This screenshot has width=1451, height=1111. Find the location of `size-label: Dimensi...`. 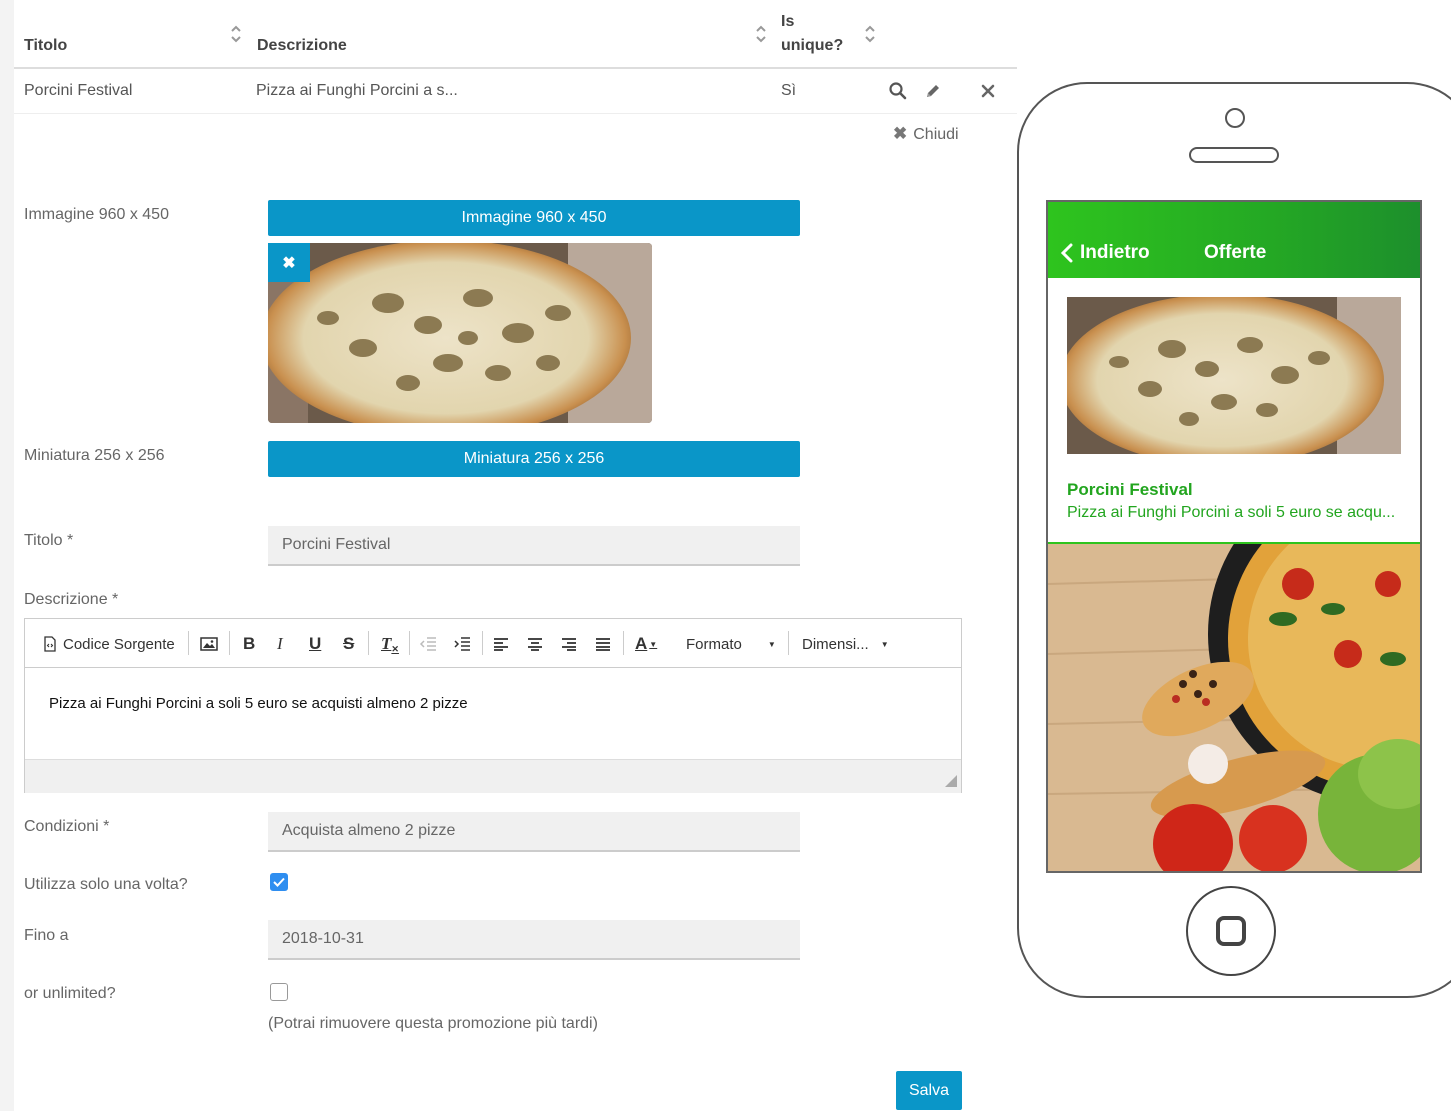

size-label: Dimensi... is located at coordinates (835, 644).